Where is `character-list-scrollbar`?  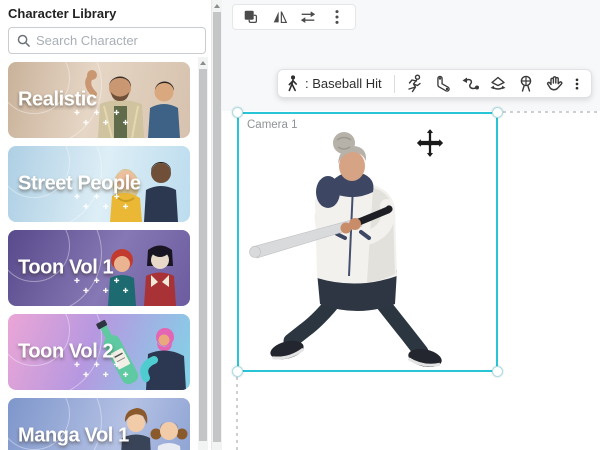 character-list-scrollbar is located at coordinates (203, 253).